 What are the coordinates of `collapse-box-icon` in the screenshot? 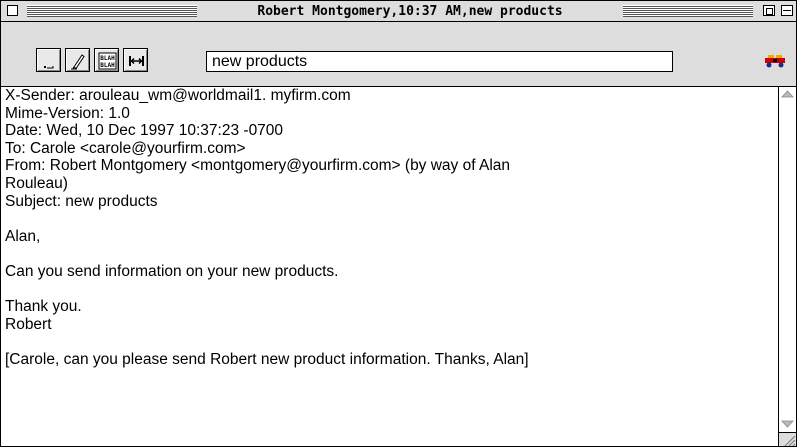 It's located at (787, 10).